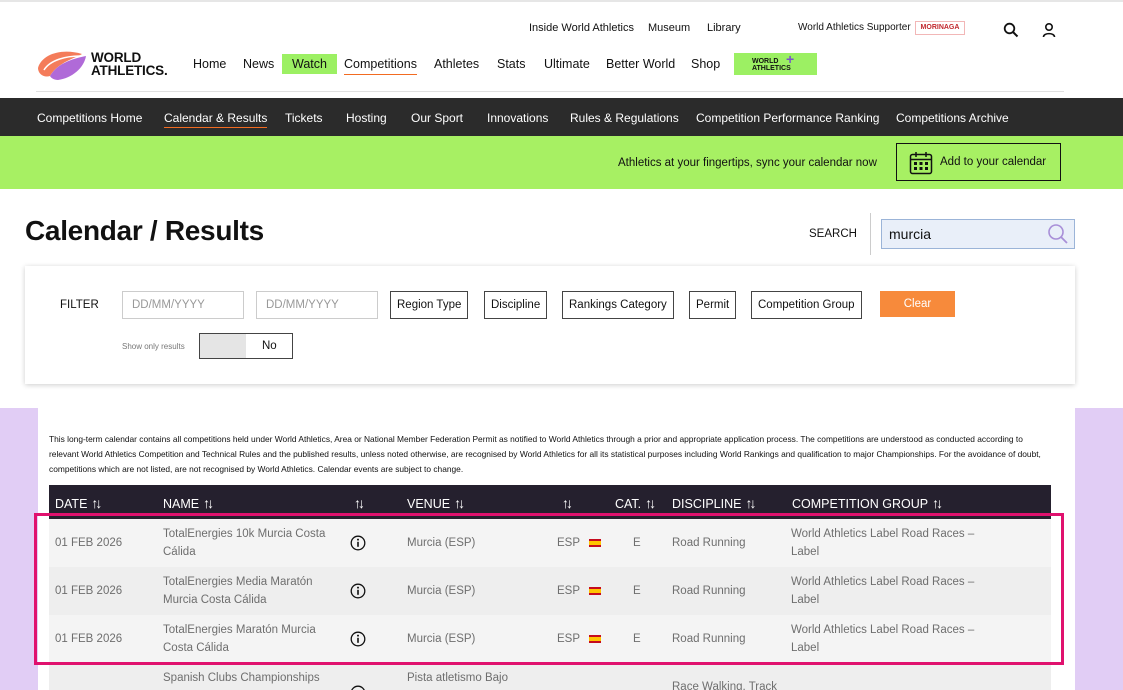 The height and width of the screenshot is (690, 1123). I want to click on show-only-results-label: Show only results, so click(153, 346).